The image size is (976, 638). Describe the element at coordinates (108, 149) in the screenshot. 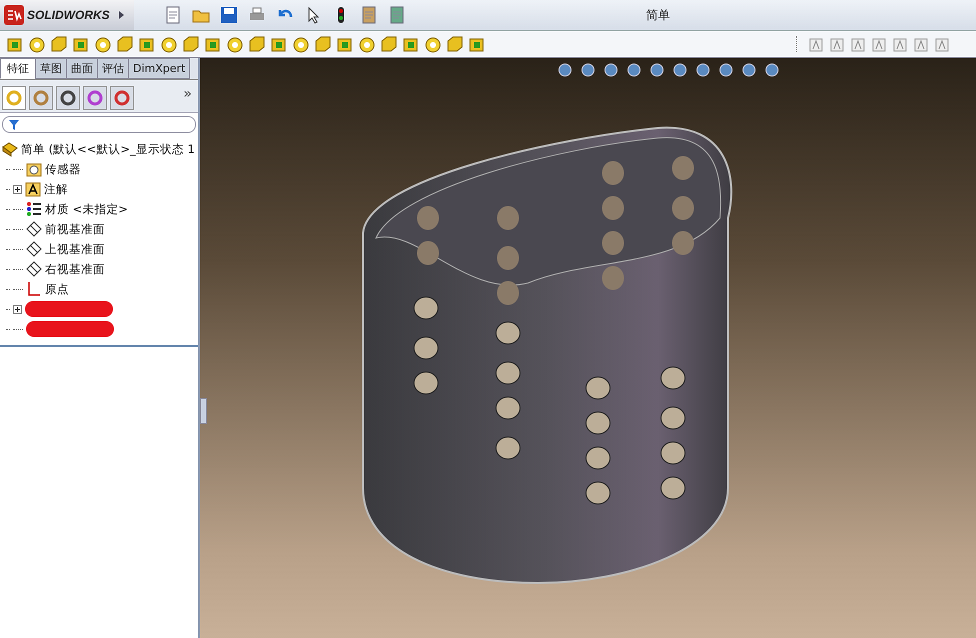

I see `tree-root-label: 简单 (默认<<默认>_显示状态 1` at that location.